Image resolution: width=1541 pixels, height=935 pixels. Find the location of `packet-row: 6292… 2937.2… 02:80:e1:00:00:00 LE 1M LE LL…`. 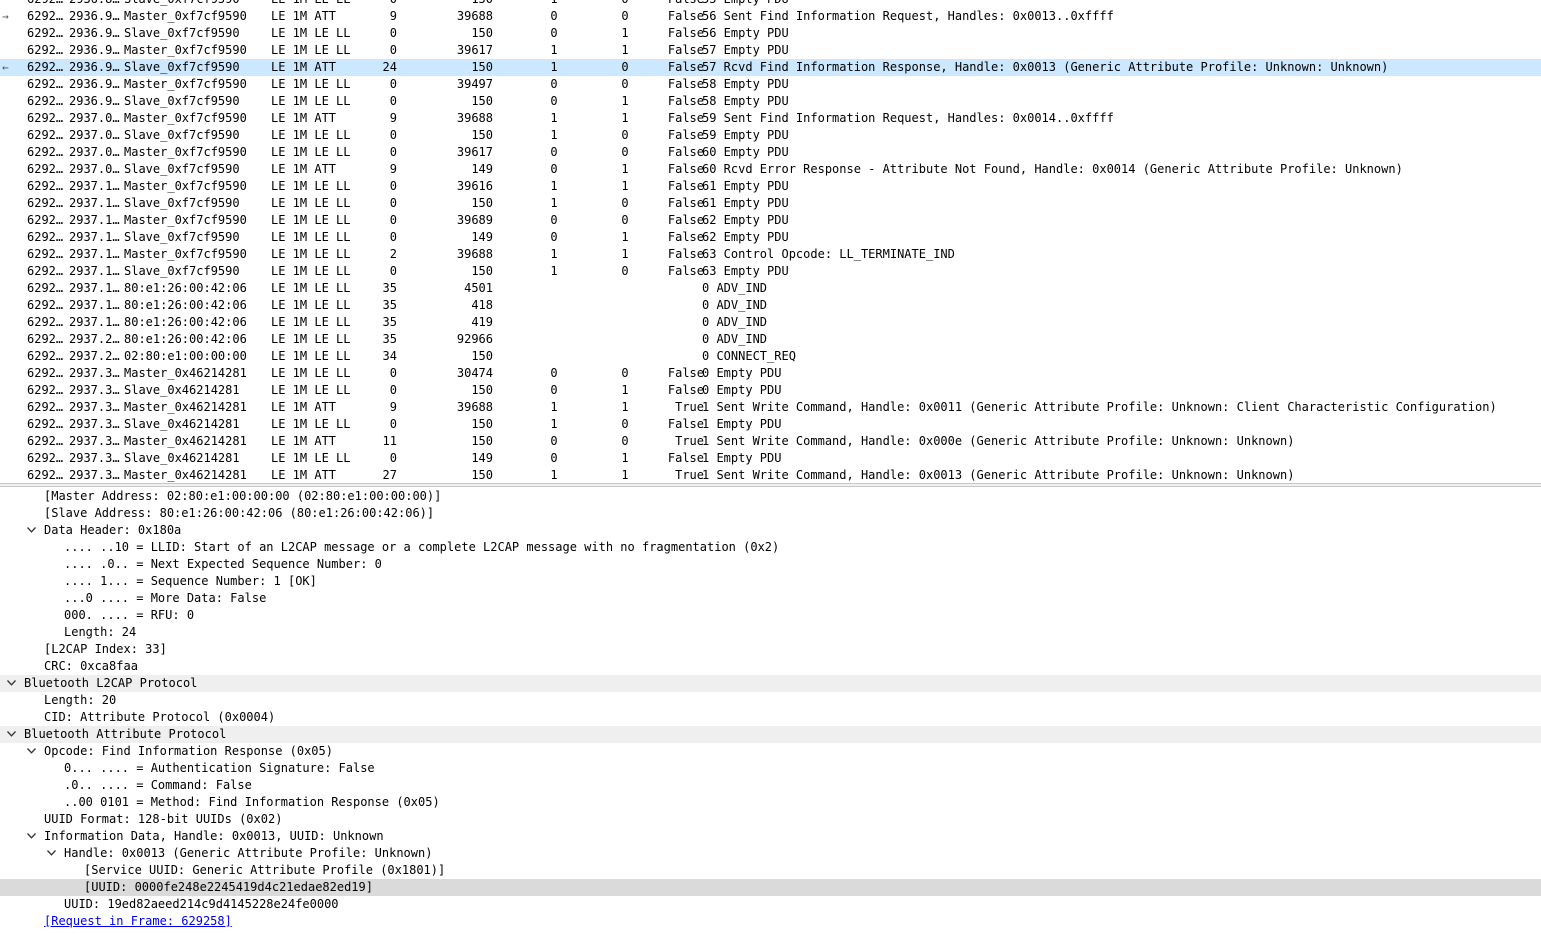

packet-row: 6292… 2937.2… 02:80:e1:00:00:00 LE 1M LE LL… is located at coordinates (770, 356).